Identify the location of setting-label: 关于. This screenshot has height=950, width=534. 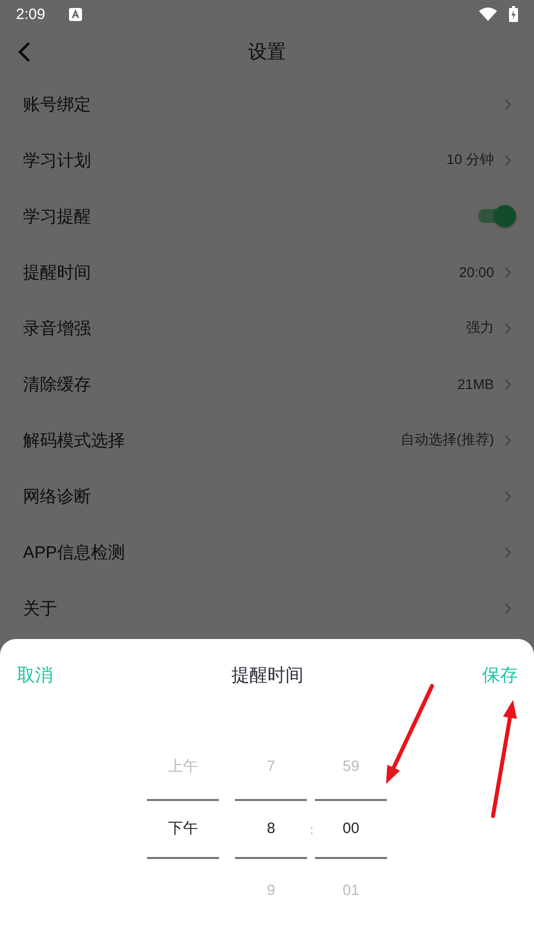
(40, 609).